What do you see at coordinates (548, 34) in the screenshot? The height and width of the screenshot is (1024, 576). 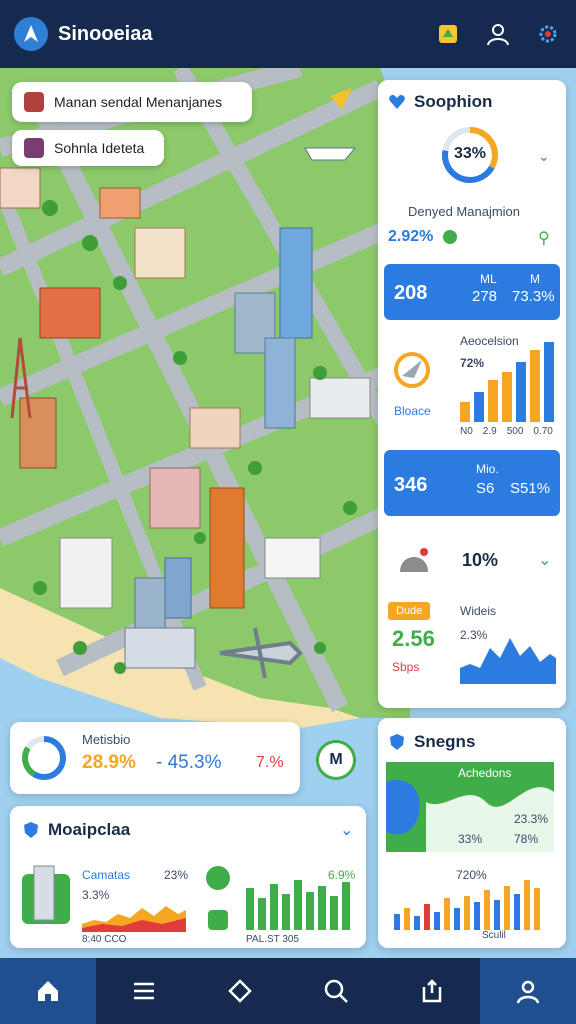 I see `settings-icon` at bounding box center [548, 34].